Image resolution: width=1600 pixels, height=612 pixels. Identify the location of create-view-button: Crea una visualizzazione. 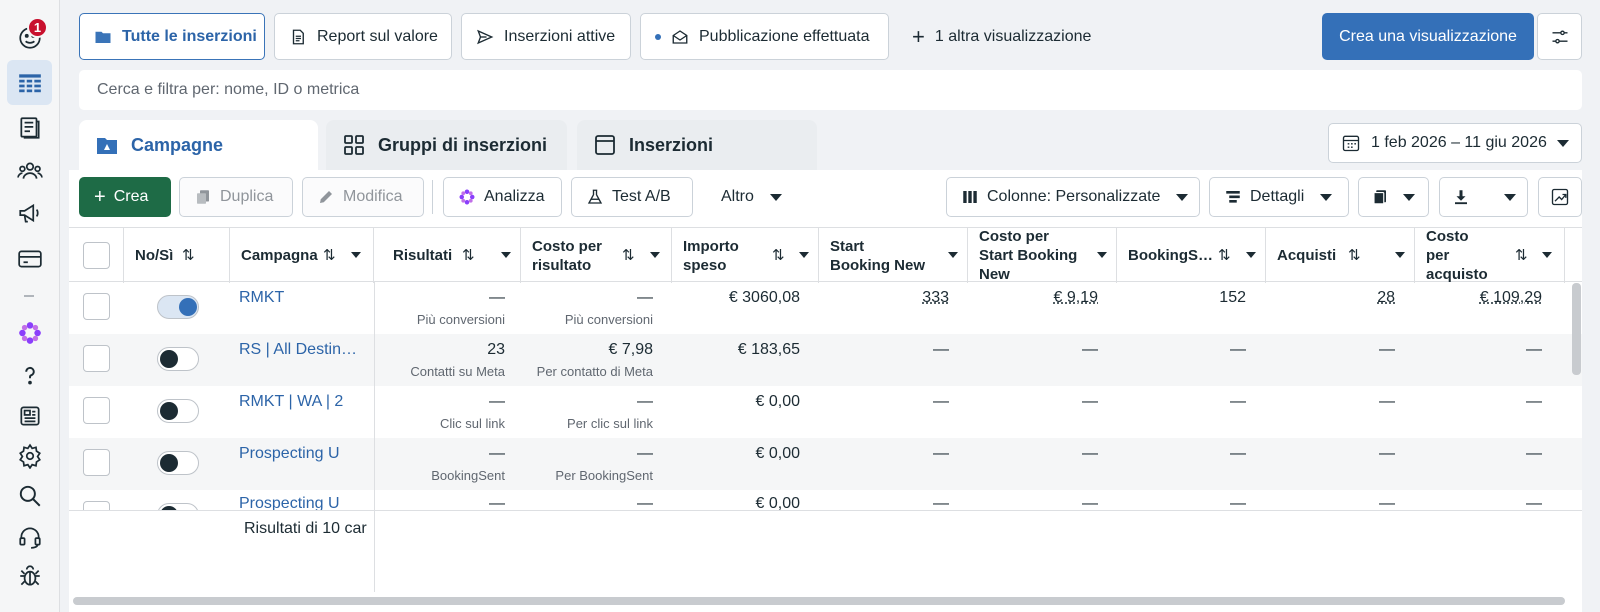
(1428, 36).